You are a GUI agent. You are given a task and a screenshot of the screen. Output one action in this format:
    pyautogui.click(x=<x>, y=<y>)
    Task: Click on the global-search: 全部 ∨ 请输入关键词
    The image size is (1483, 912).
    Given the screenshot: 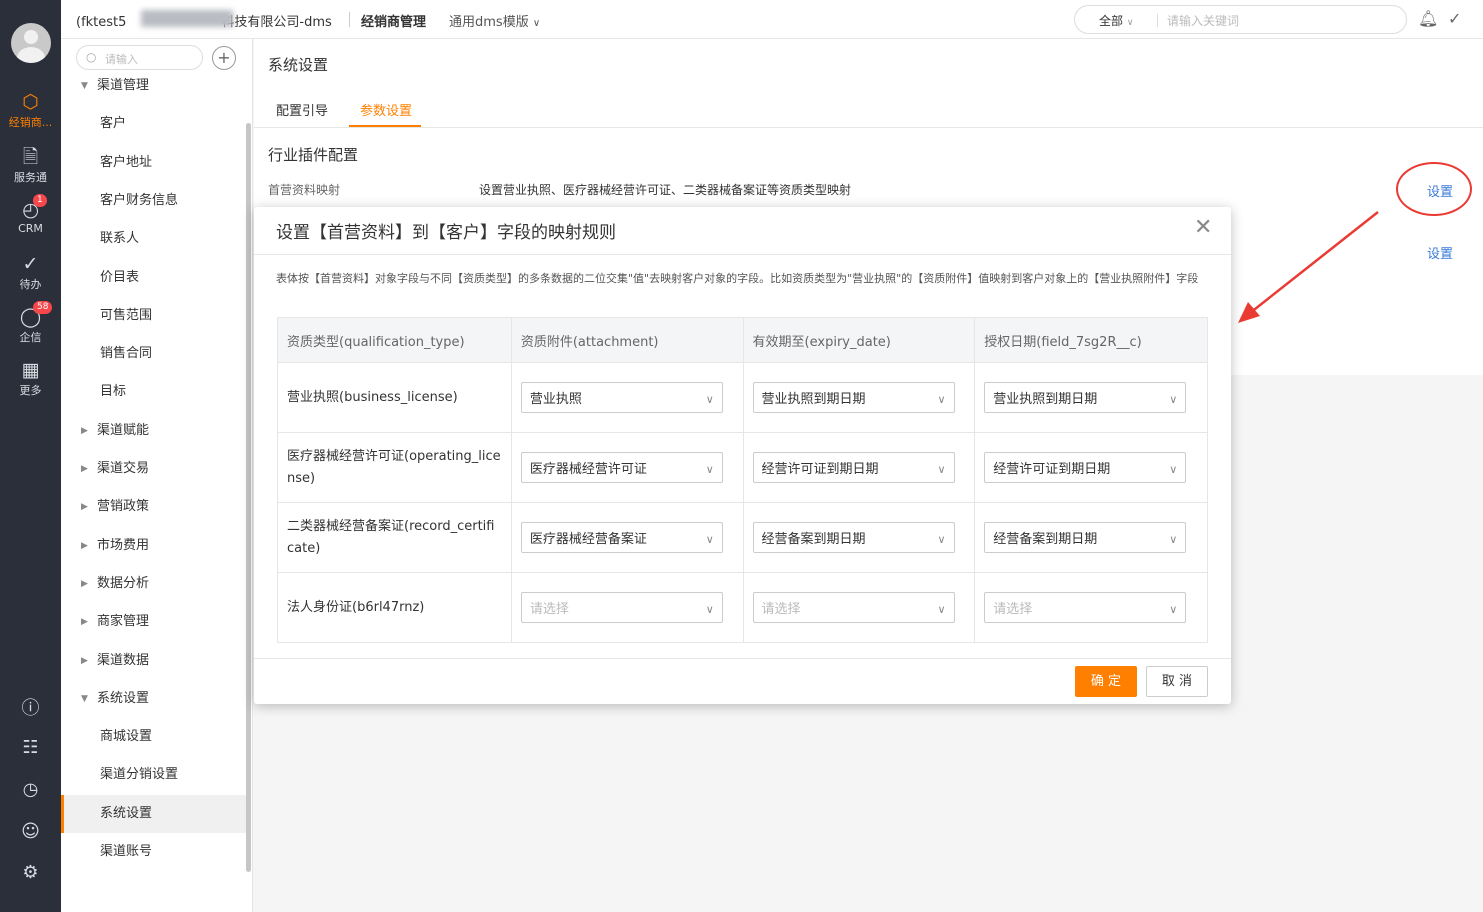 What is the action you would take?
    pyautogui.click(x=1240, y=19)
    